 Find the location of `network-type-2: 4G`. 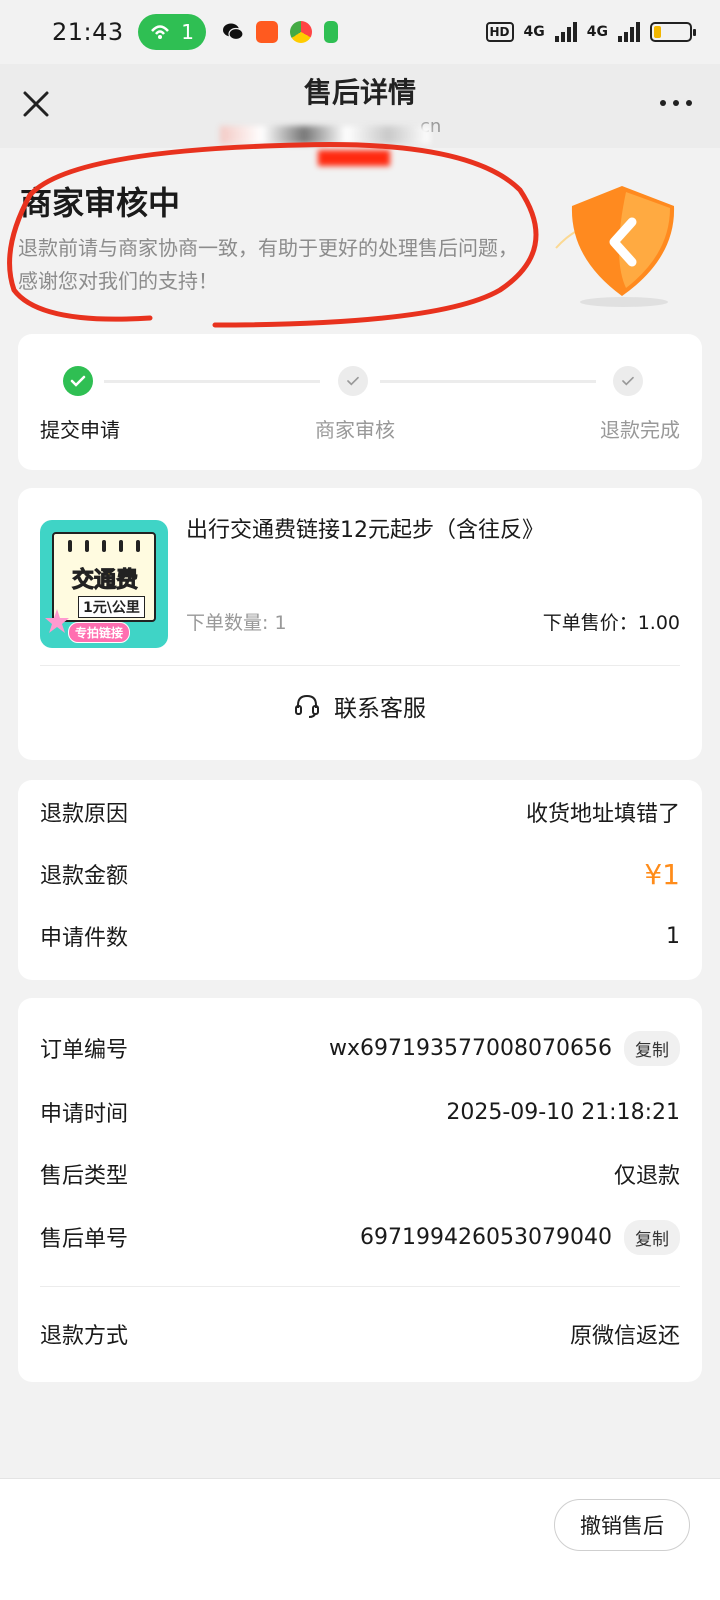

network-type-2: 4G is located at coordinates (597, 32).